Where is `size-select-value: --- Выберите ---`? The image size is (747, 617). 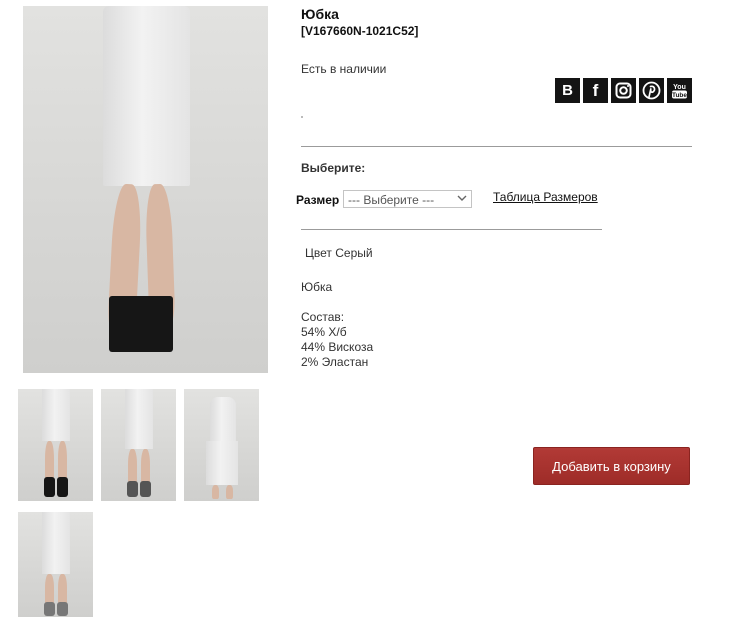 size-select-value: --- Выберите --- is located at coordinates (391, 200).